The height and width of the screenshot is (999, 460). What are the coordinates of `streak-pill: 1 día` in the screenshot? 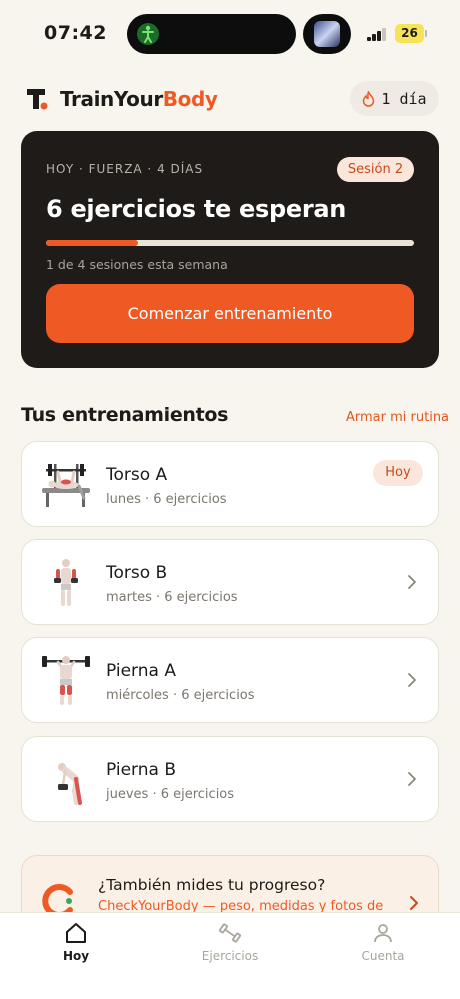 It's located at (394, 98).